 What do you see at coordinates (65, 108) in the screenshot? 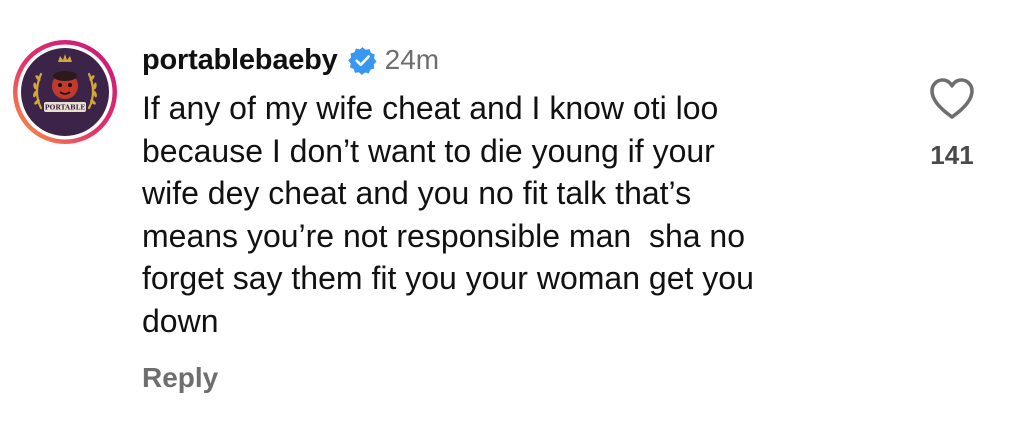
I see `avatar-logo-text: PORTABLE` at bounding box center [65, 108].